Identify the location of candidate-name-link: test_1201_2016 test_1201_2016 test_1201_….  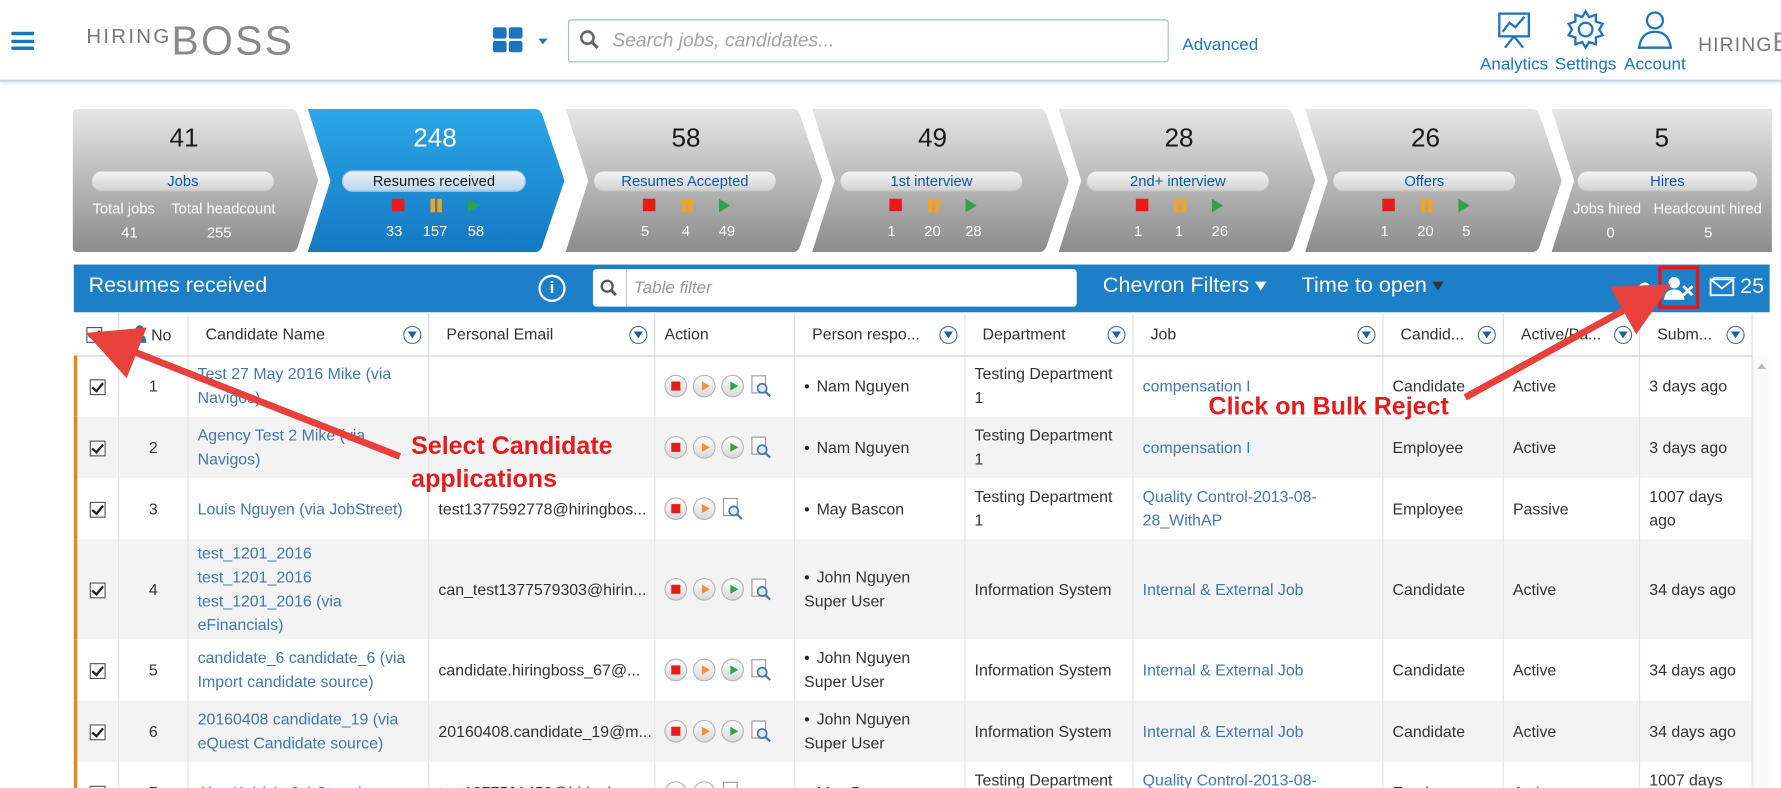
(308, 589).